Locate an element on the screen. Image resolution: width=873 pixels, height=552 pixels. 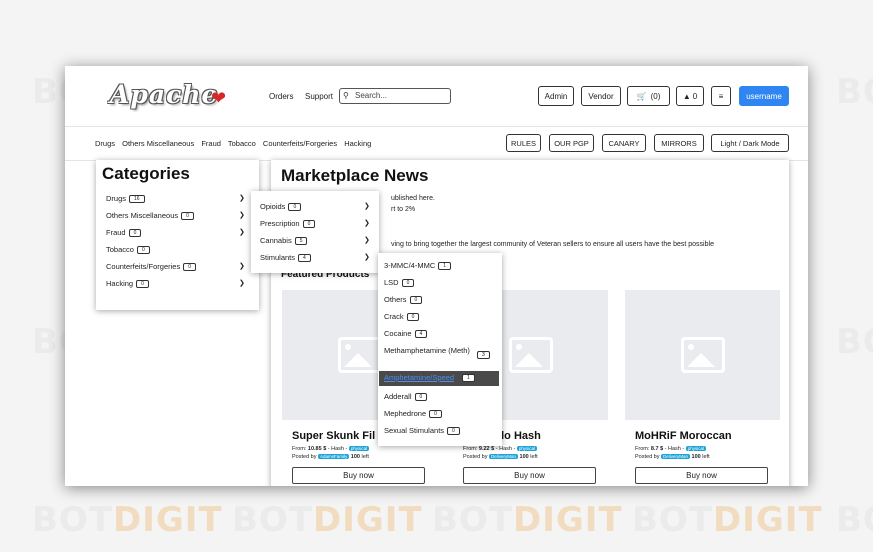
menu-button: ≡ is located at coordinates (721, 96).